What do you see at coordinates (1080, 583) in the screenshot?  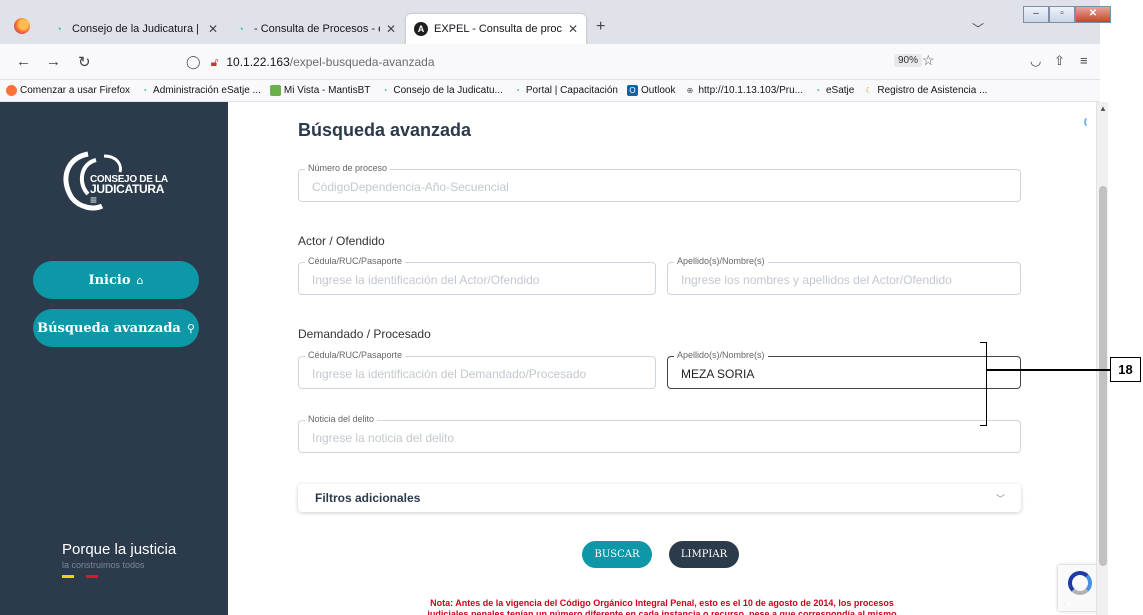 I see `recaptcha-icon` at bounding box center [1080, 583].